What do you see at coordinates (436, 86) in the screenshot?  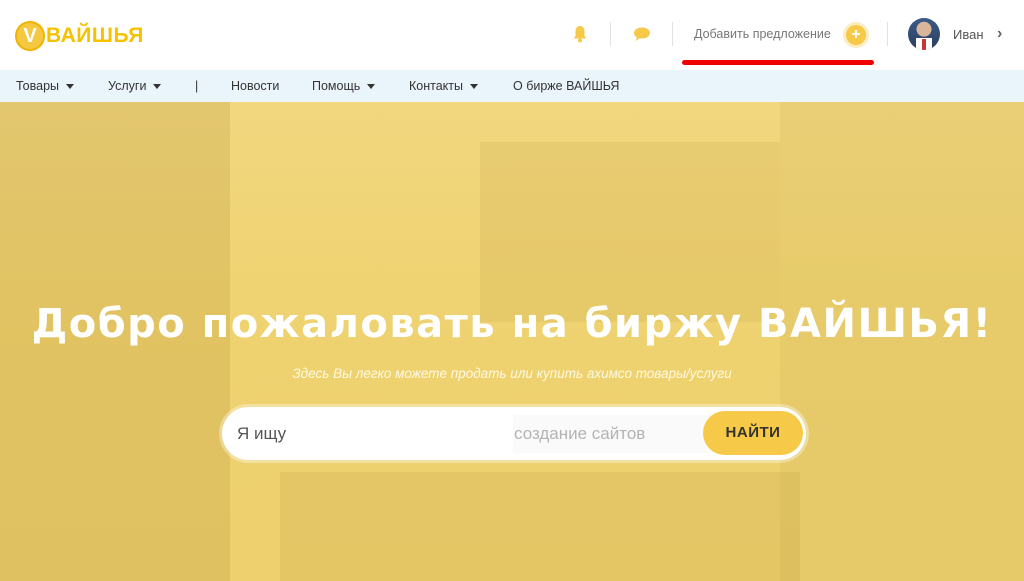 I see `nav-item-label: Контакты` at bounding box center [436, 86].